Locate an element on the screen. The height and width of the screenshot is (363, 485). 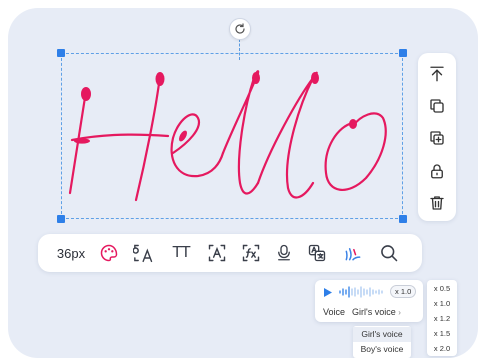
side-toolbar is located at coordinates (437, 137).